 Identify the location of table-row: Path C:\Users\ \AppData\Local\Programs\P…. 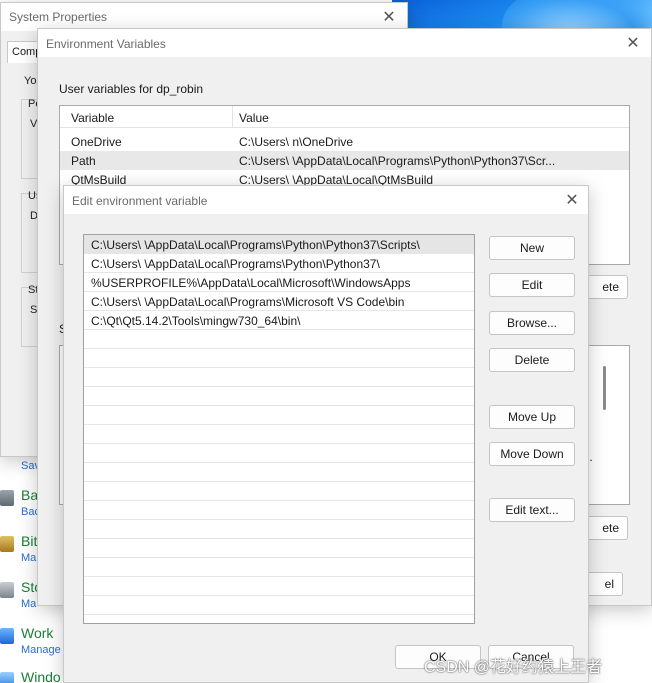
(344, 160).